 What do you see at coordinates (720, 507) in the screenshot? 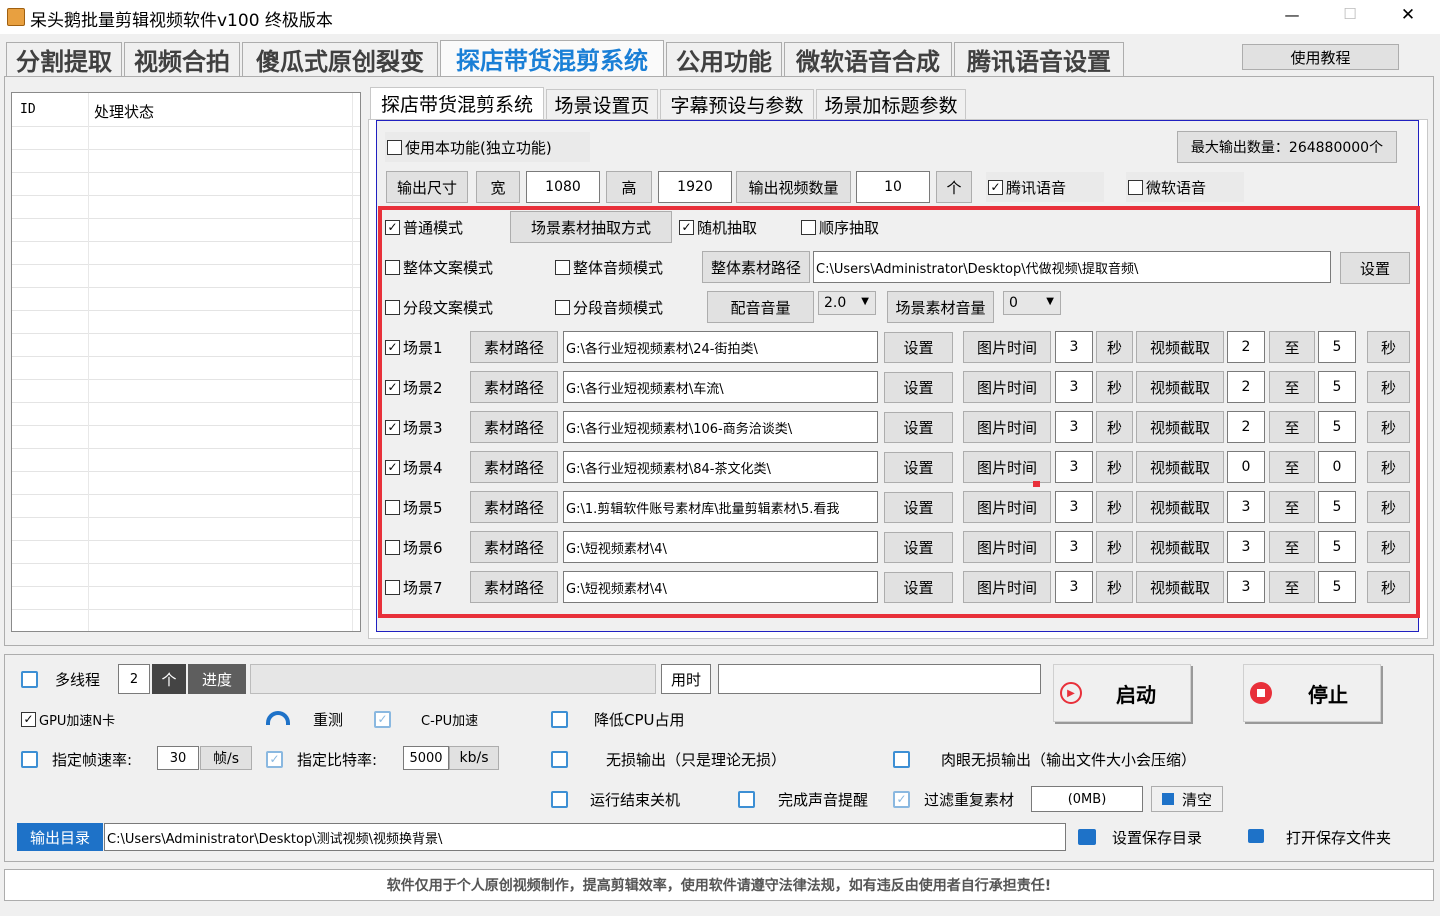
I see `scene-path-input: G:\1.剪辑软件账号素材库\批量剪辑素材\5.看我` at bounding box center [720, 507].